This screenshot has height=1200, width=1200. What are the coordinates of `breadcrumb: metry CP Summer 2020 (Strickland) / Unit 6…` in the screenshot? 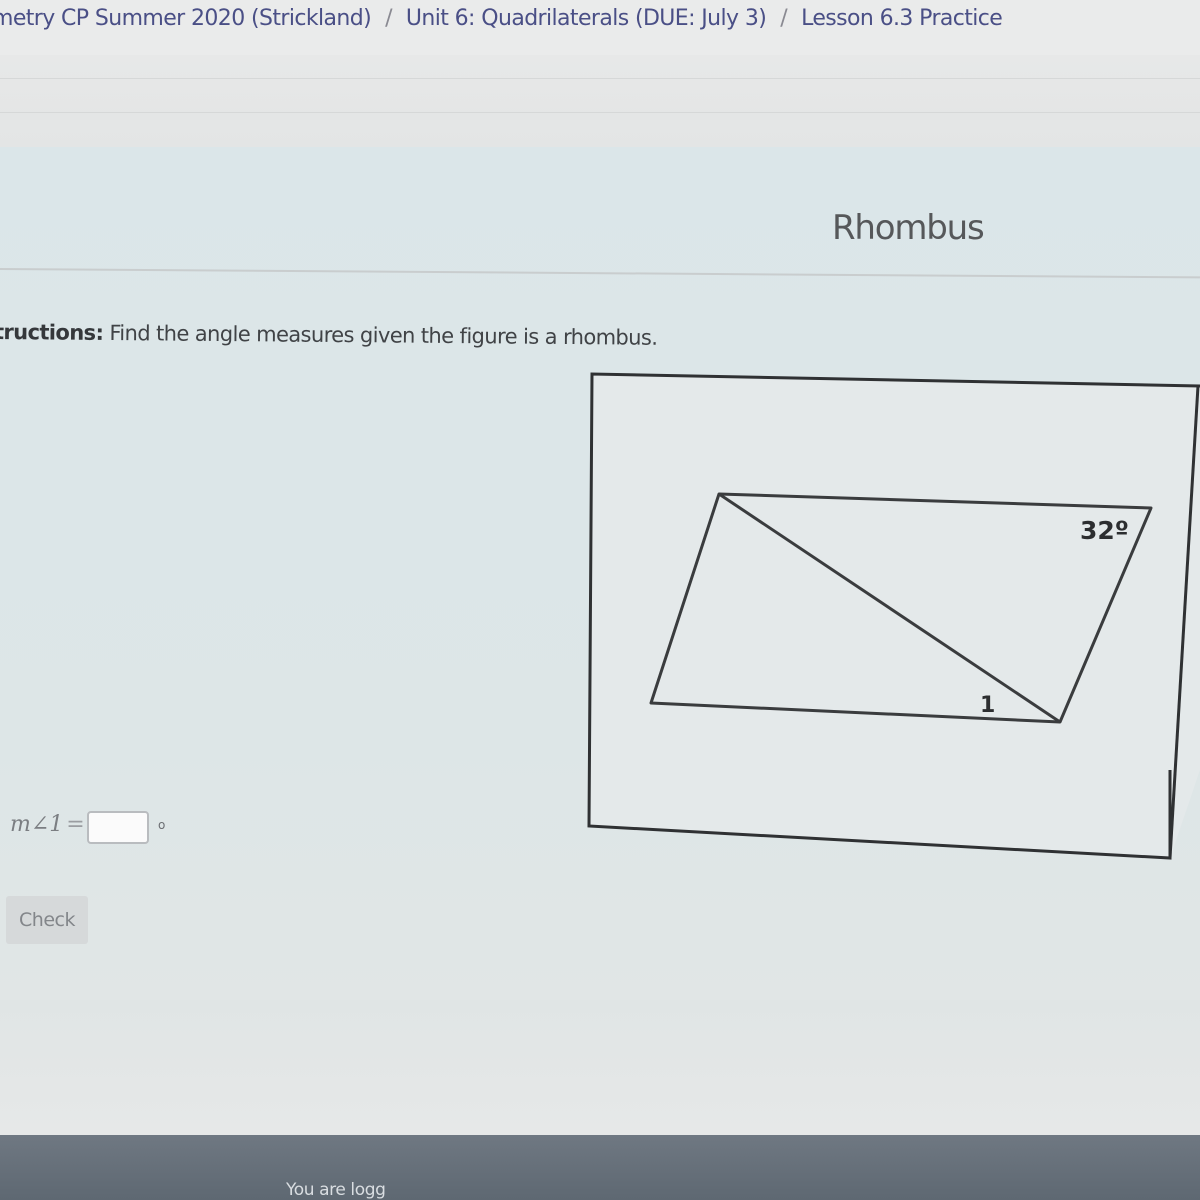 It's located at (600, 27).